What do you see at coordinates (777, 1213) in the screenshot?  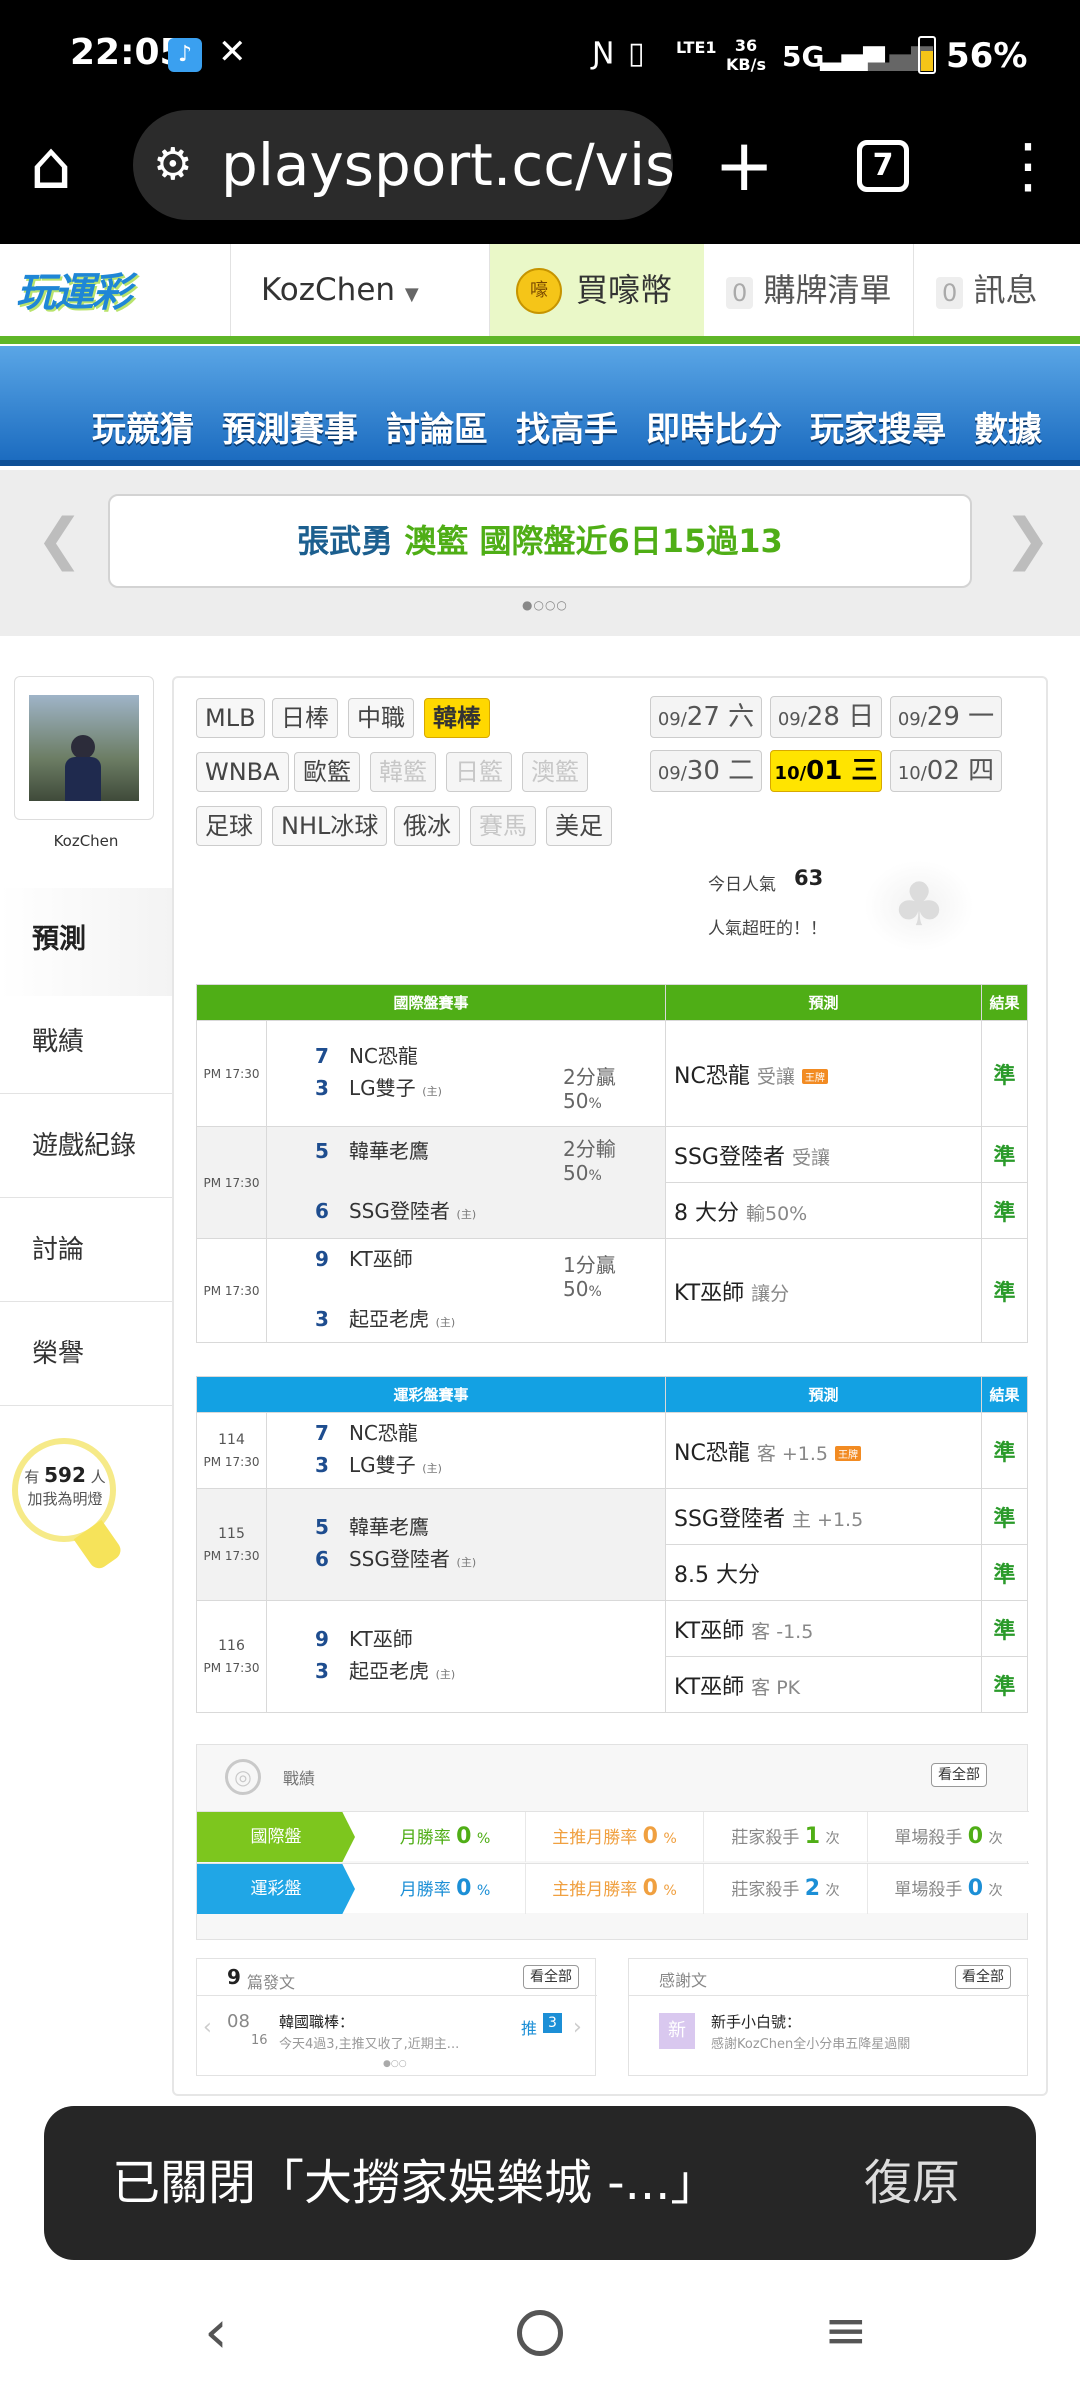 I see `prediction-type: 輸50%` at bounding box center [777, 1213].